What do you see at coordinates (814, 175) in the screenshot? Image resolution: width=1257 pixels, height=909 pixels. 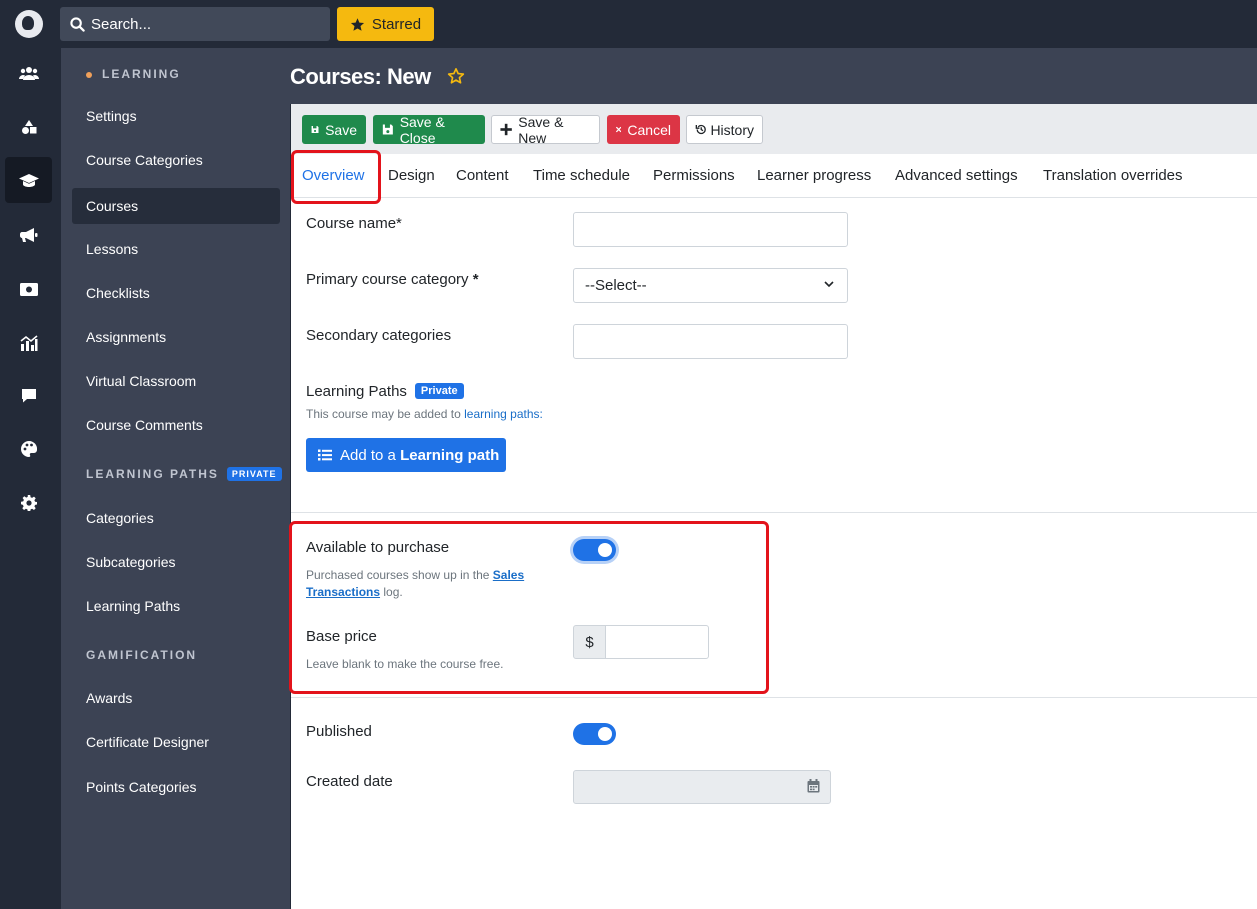 I see `tab-learner-progress: Learner progress` at bounding box center [814, 175].